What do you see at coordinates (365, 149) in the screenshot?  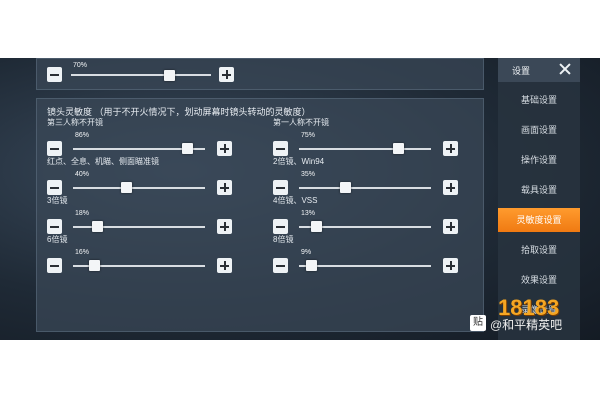 I see `slider-2-track` at bounding box center [365, 149].